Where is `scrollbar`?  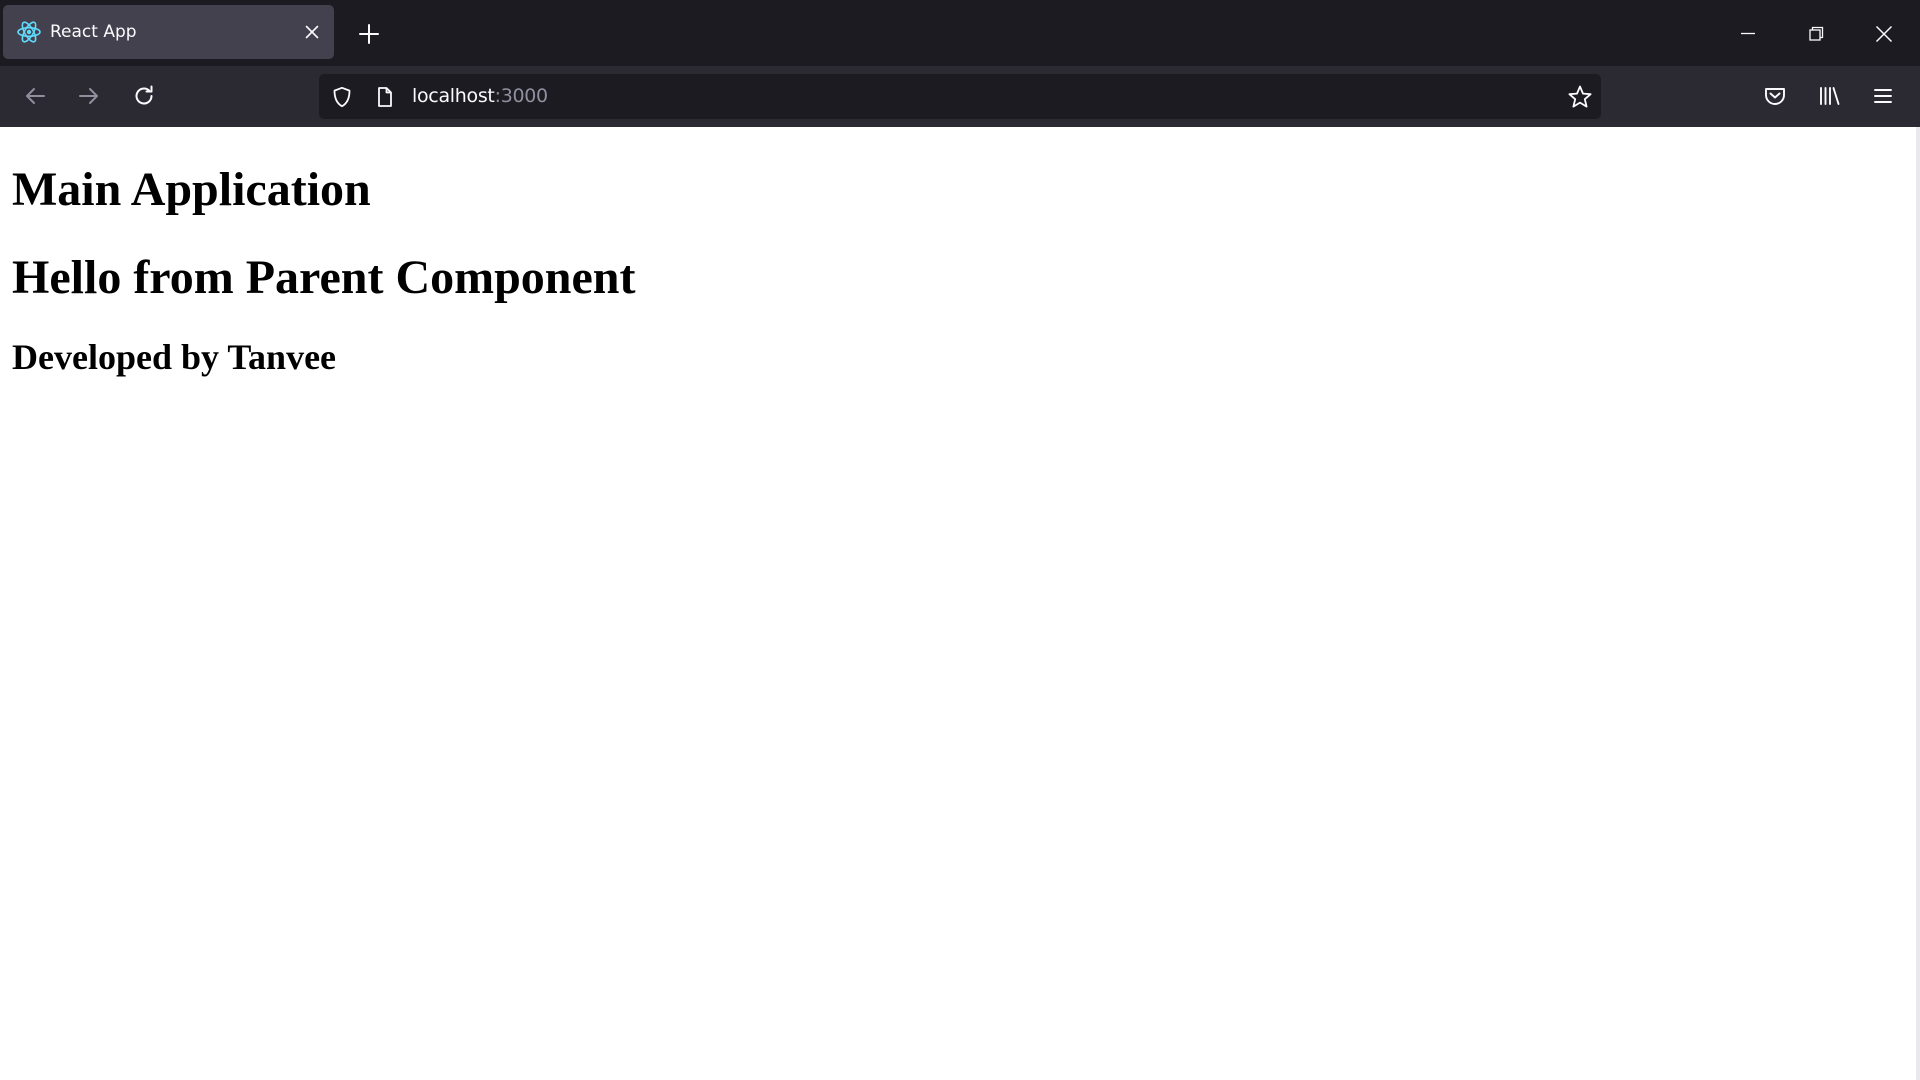
scrollbar is located at coordinates (1918, 603).